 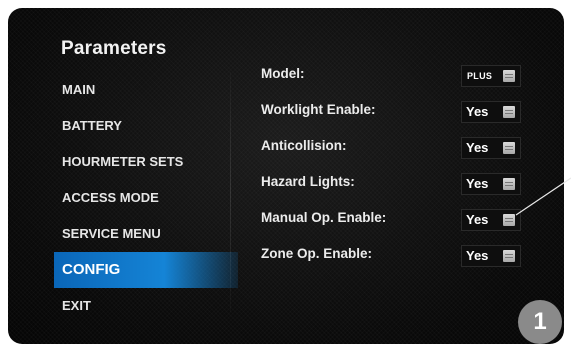 I want to click on model-value-selector: PLUS, so click(x=491, y=76).